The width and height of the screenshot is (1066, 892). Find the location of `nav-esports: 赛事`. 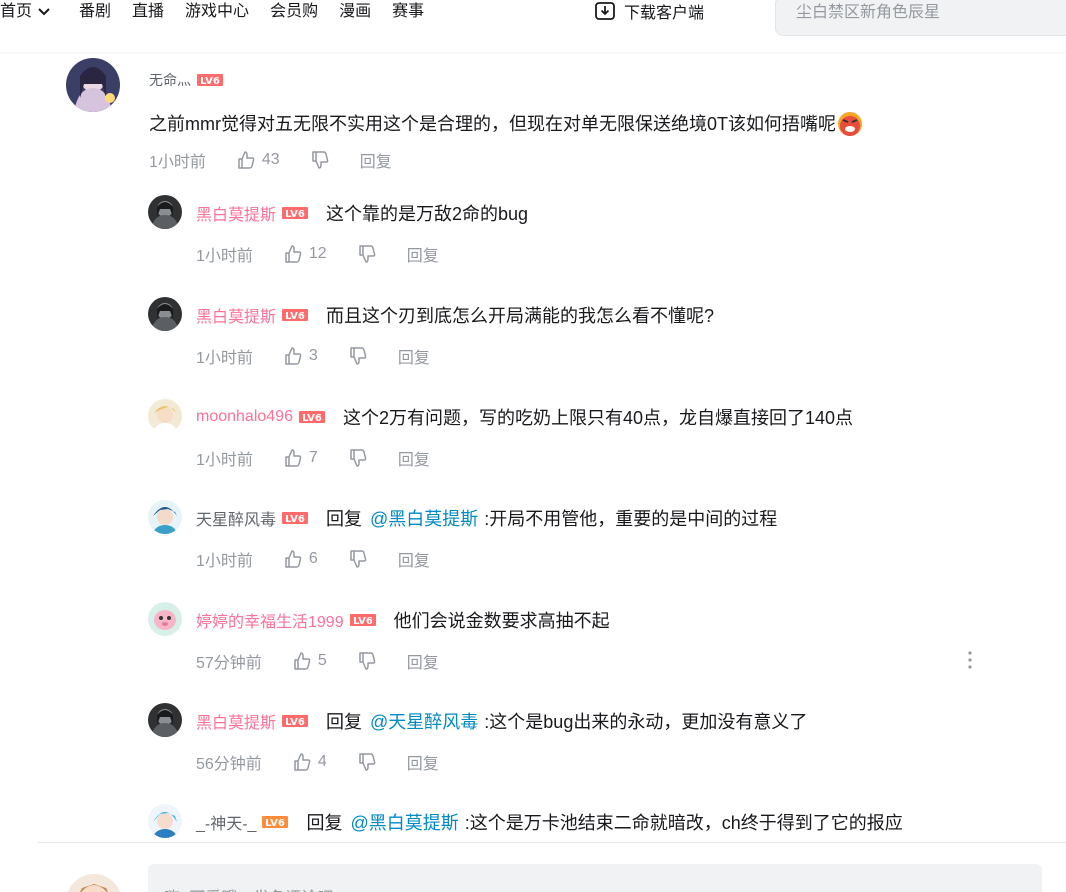

nav-esports: 赛事 is located at coordinates (408, 12).